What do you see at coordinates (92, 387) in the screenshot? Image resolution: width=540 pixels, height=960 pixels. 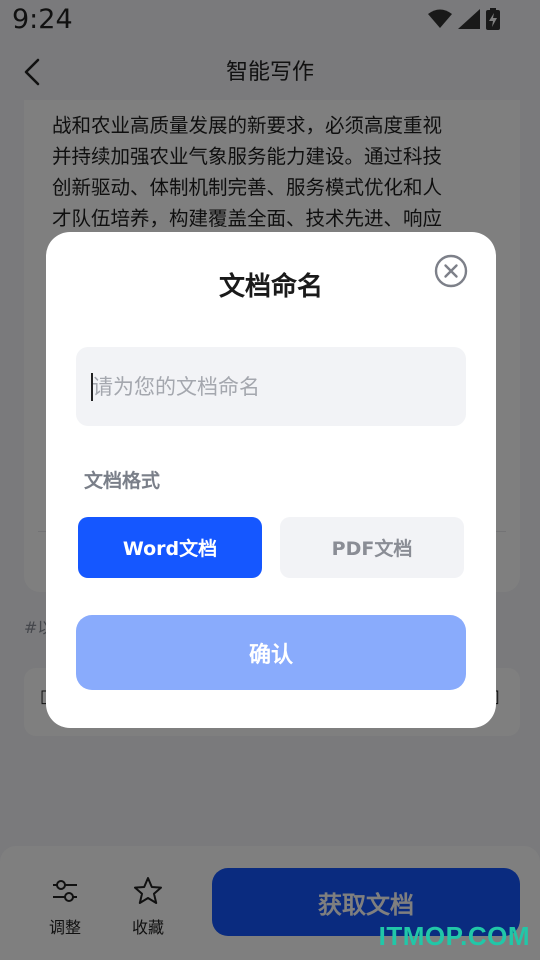 I see `text-caret` at bounding box center [92, 387].